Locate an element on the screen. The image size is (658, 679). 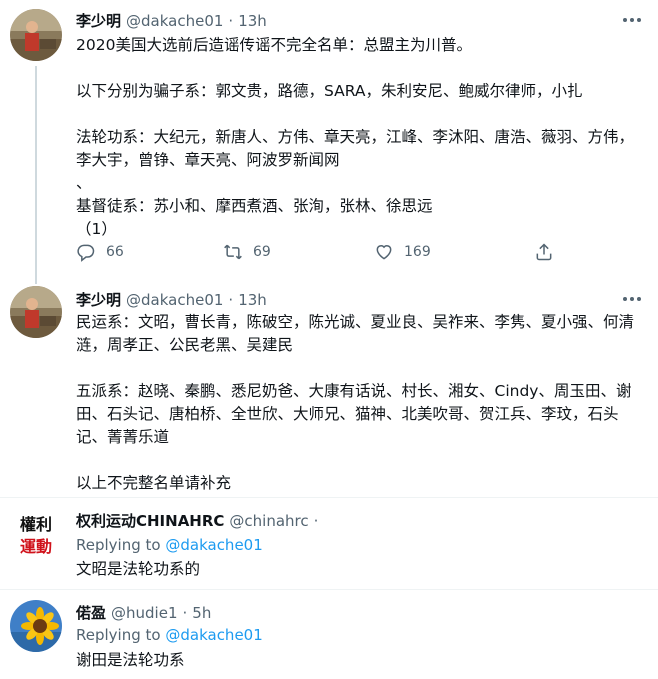
share-icon is located at coordinates (544, 252).